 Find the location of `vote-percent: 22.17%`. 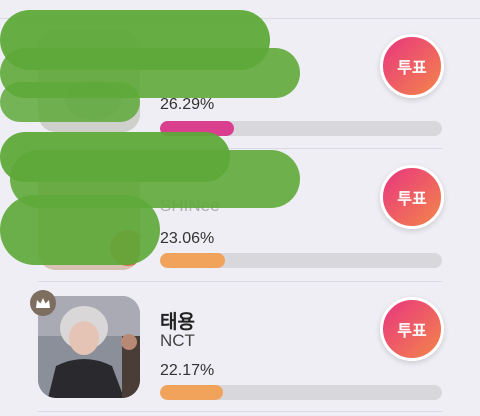

vote-percent: 22.17% is located at coordinates (187, 370).